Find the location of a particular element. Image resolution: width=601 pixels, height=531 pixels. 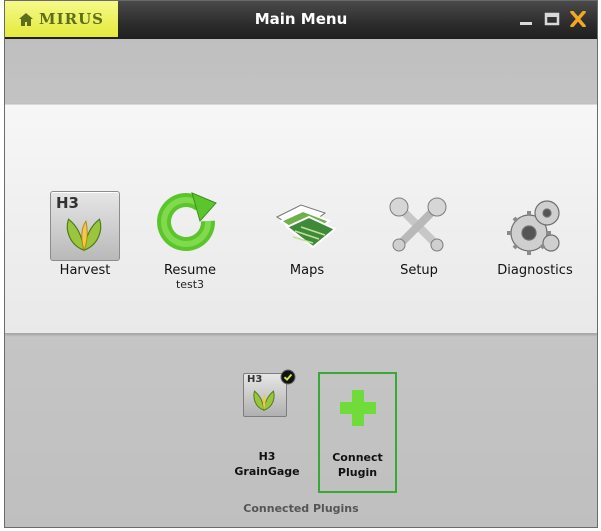

plugin-label-line2: GrainGage is located at coordinates (267, 471).